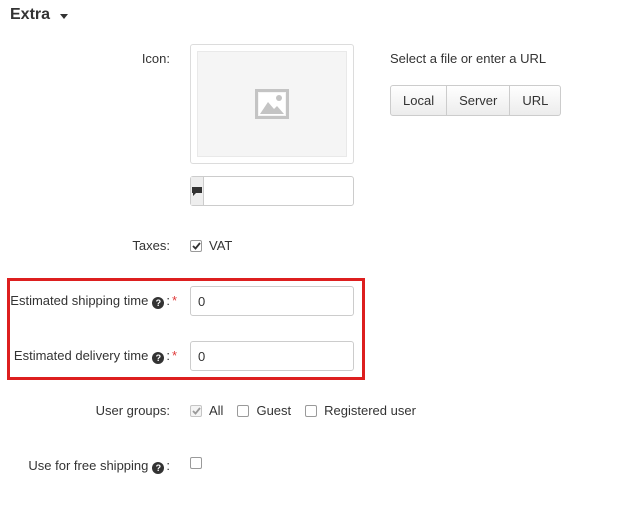  I want to click on alt-text-field, so click(291, 191).